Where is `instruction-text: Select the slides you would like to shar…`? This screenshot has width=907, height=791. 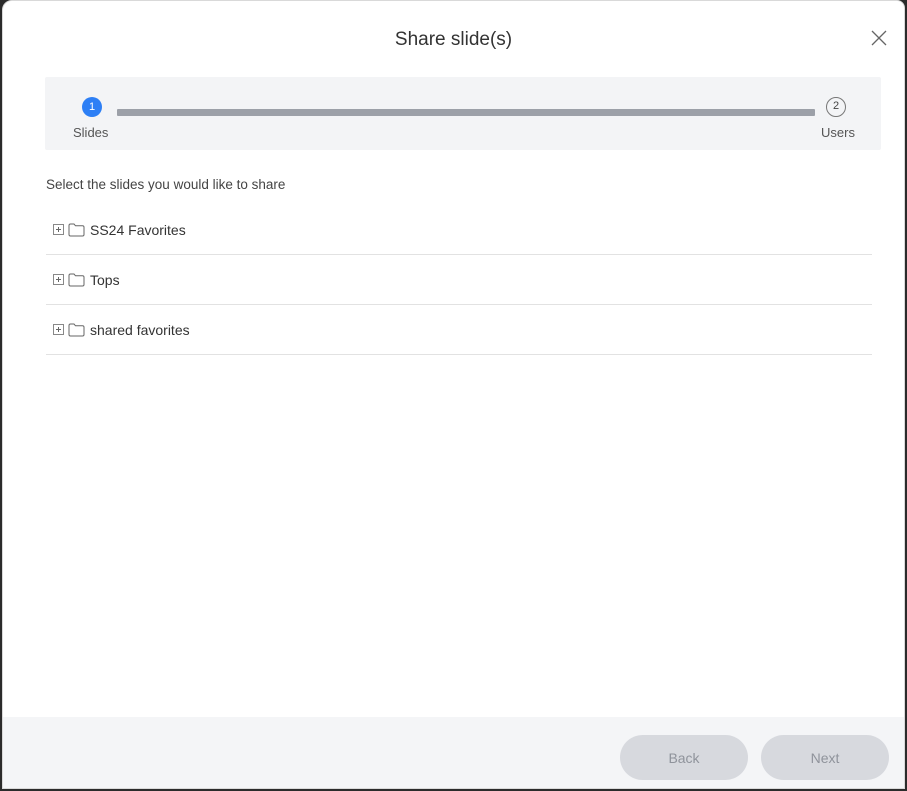 instruction-text: Select the slides you would like to shar… is located at coordinates (166, 184).